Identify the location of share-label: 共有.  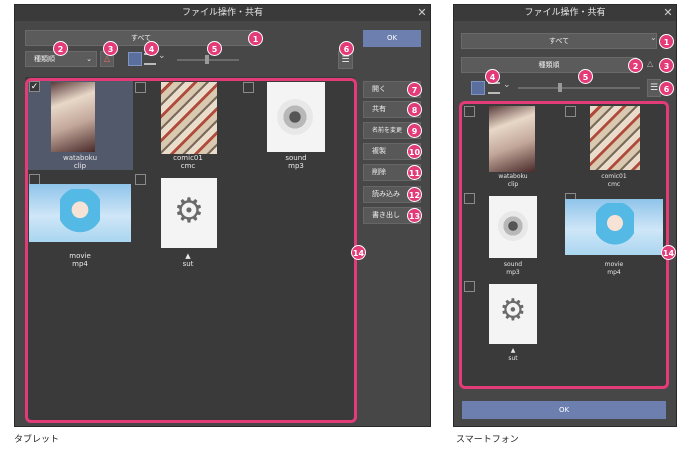
(379, 109).